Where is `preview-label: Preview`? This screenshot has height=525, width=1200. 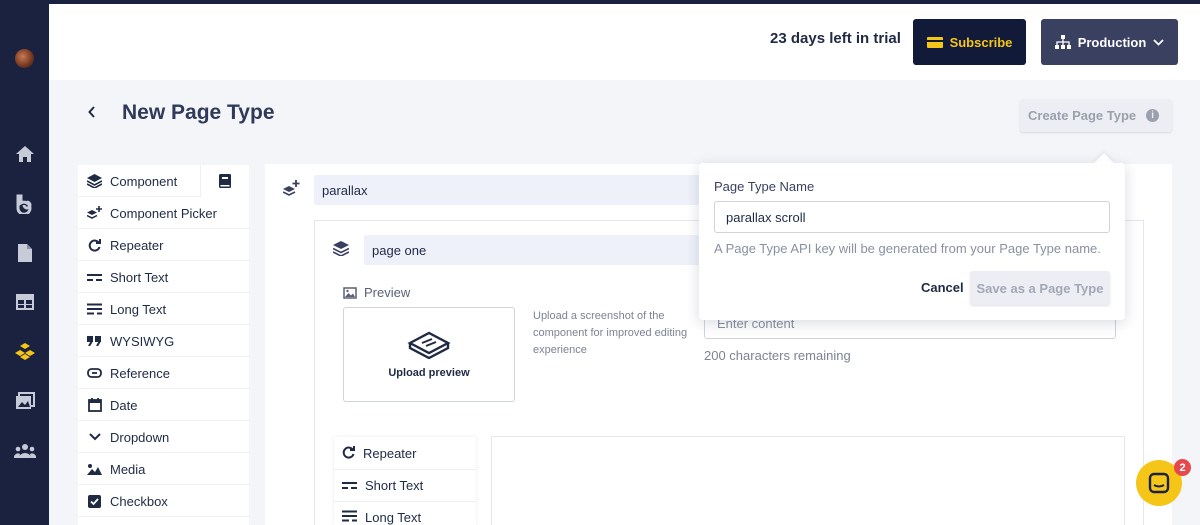 preview-label: Preview is located at coordinates (376, 292).